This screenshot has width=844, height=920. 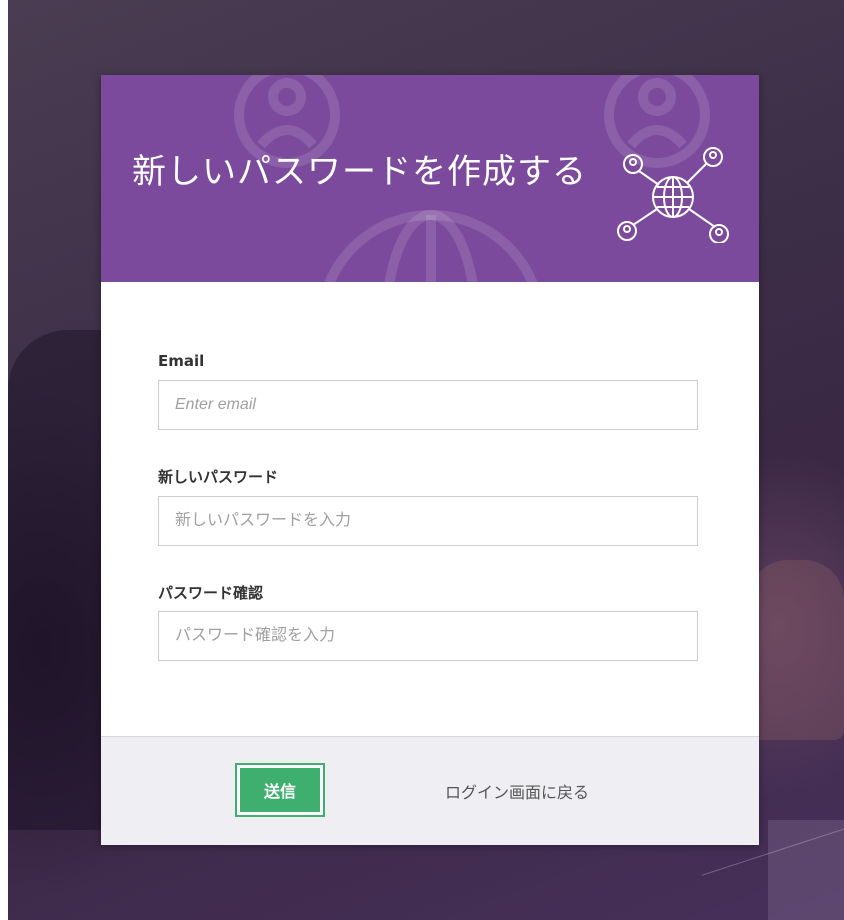 What do you see at coordinates (806, 870) in the screenshot?
I see `background-object` at bounding box center [806, 870].